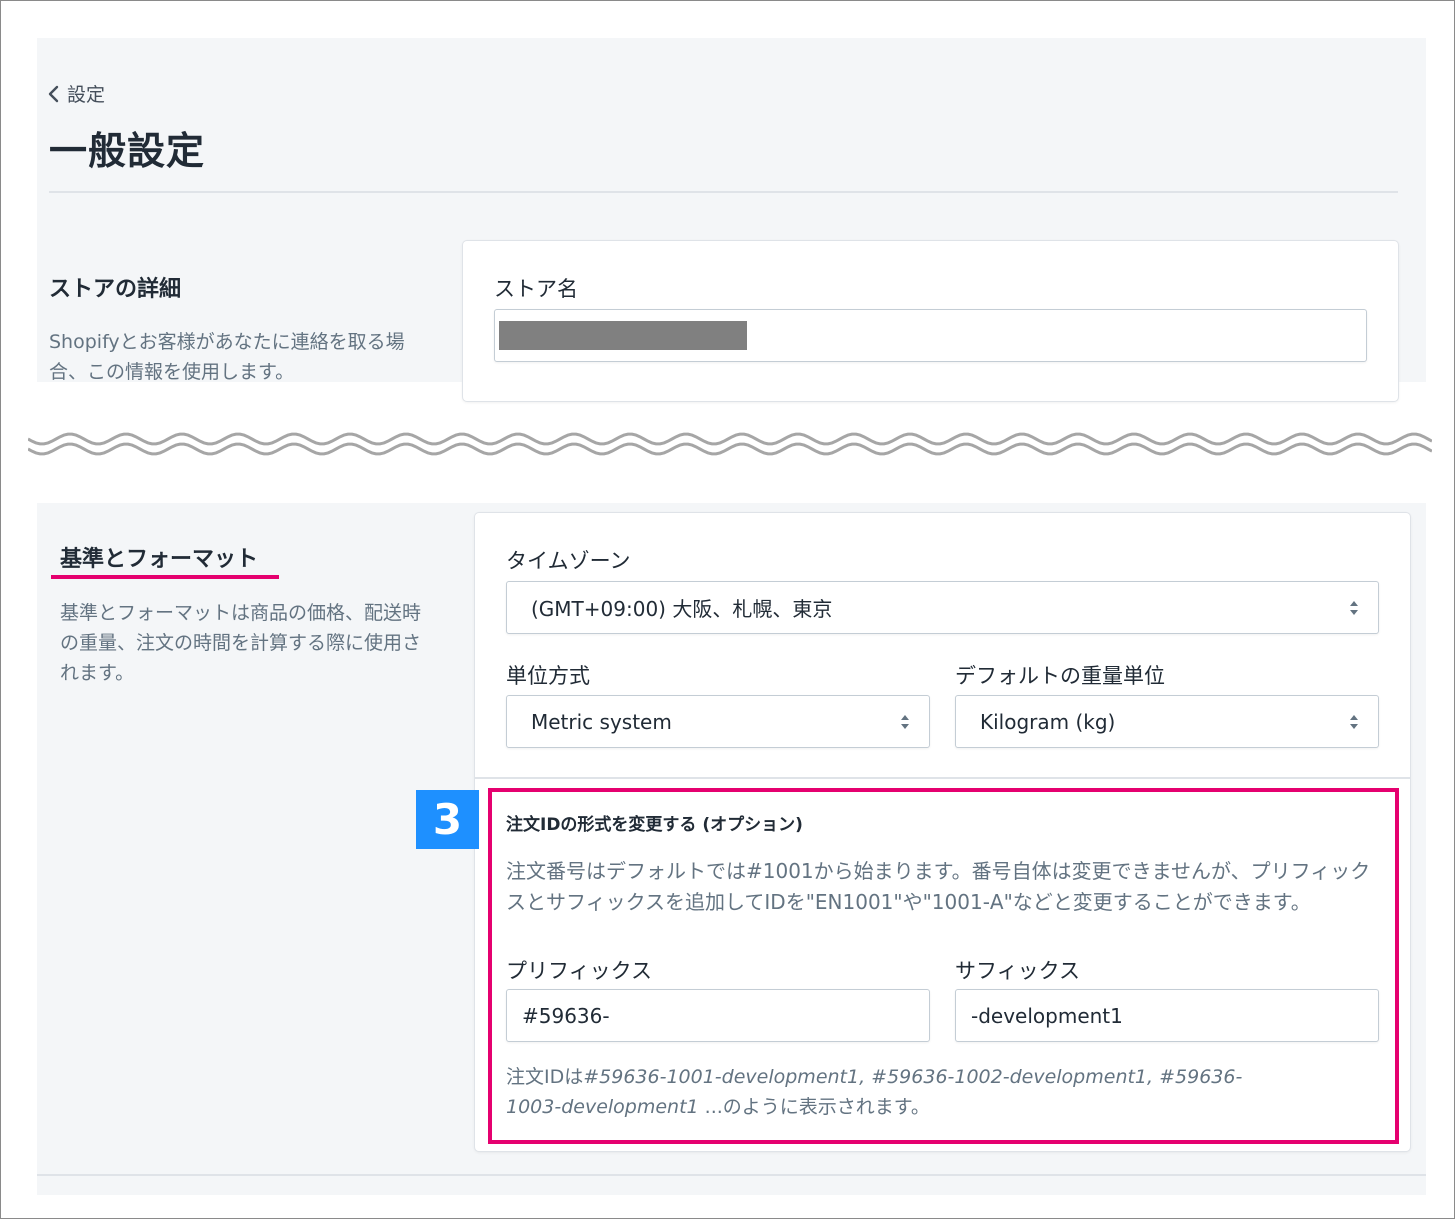  I want to click on timezone-select: (GMT+09:00) 大阪、札幌、東京, so click(942, 607).